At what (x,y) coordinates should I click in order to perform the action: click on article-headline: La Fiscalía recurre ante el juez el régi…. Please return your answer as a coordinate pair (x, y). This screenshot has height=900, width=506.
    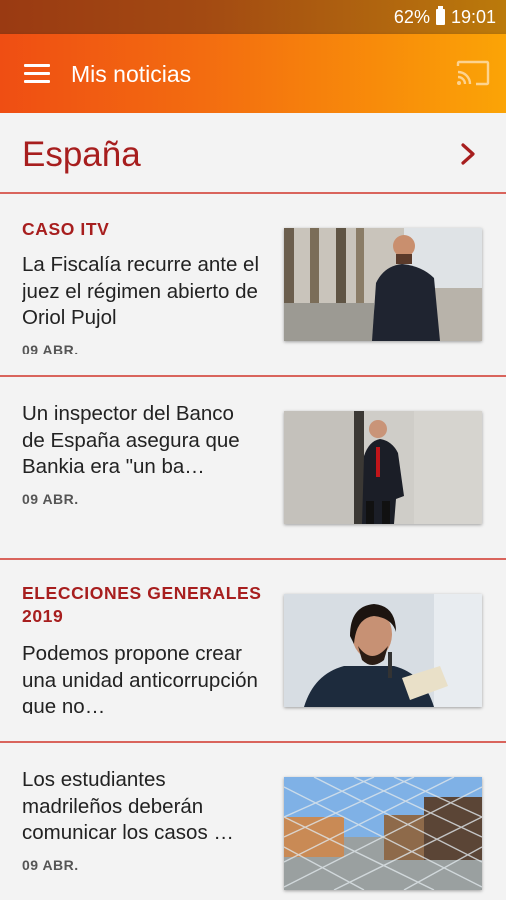
    Looking at the image, I should click on (141, 291).